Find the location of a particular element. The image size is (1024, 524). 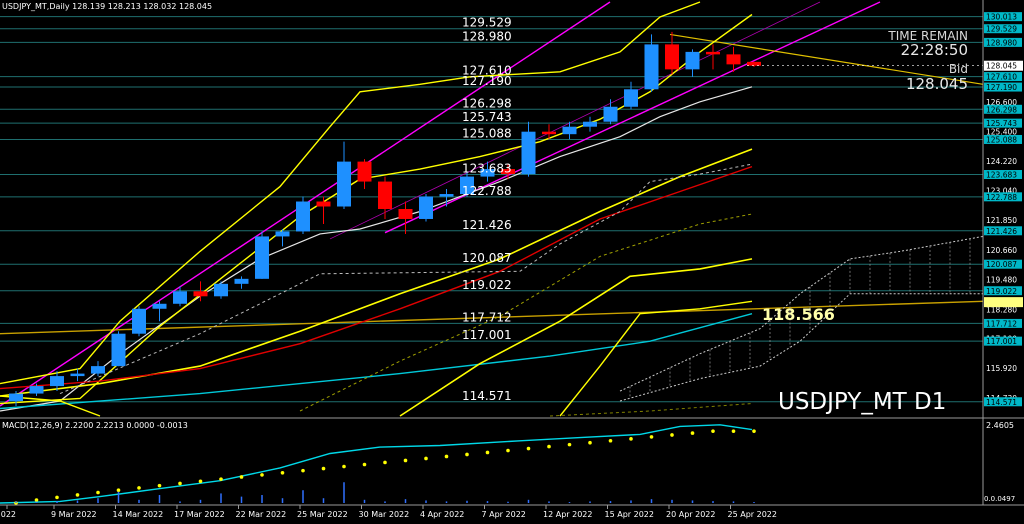

level-marker-label: 120.087 is located at coordinates (1001, 264).